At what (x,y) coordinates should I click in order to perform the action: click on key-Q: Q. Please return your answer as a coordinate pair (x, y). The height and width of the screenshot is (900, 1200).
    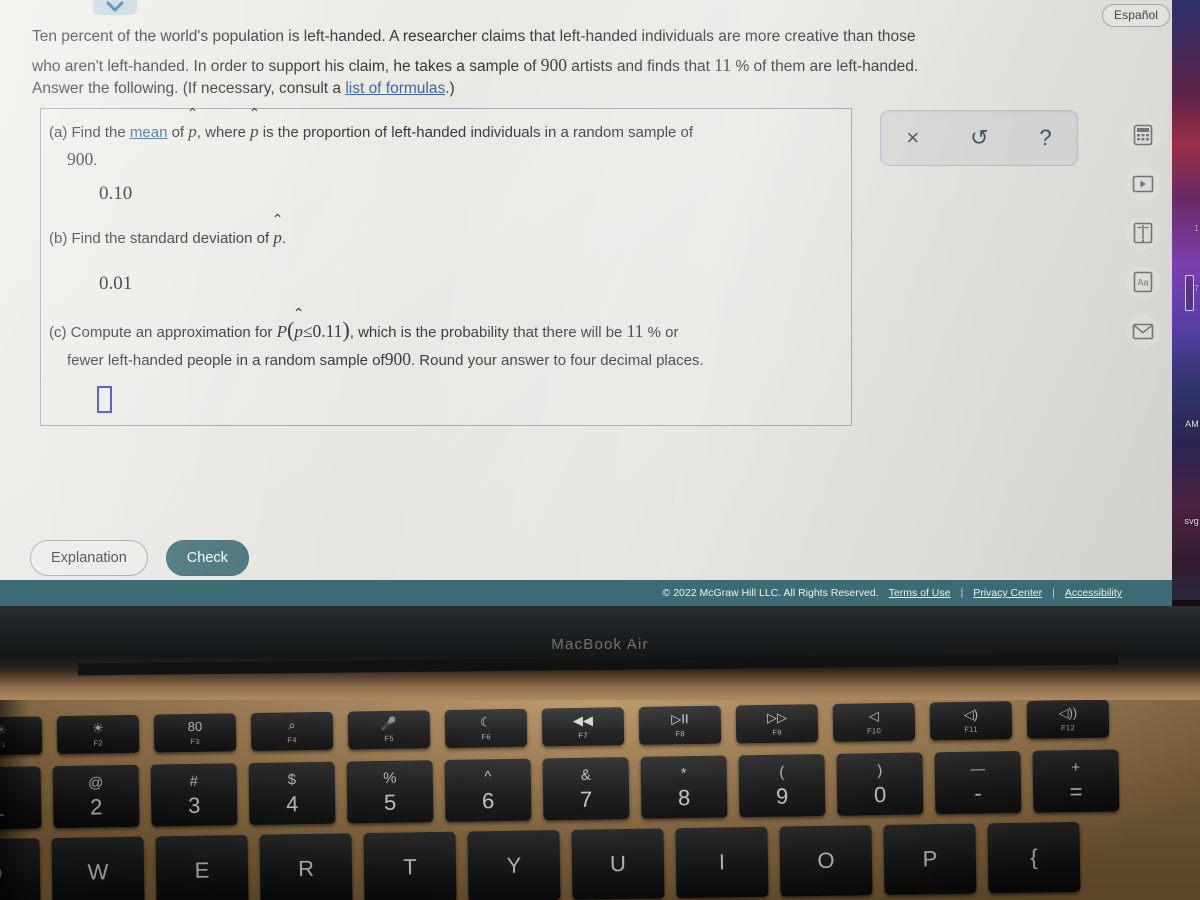
    Looking at the image, I should click on (20, 869).